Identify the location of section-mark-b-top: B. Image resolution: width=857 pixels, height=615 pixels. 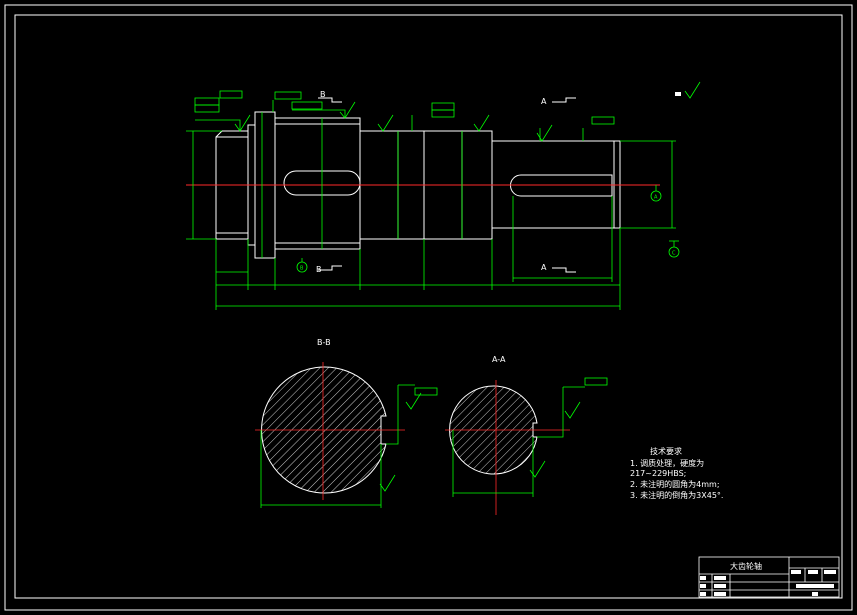
(323, 94).